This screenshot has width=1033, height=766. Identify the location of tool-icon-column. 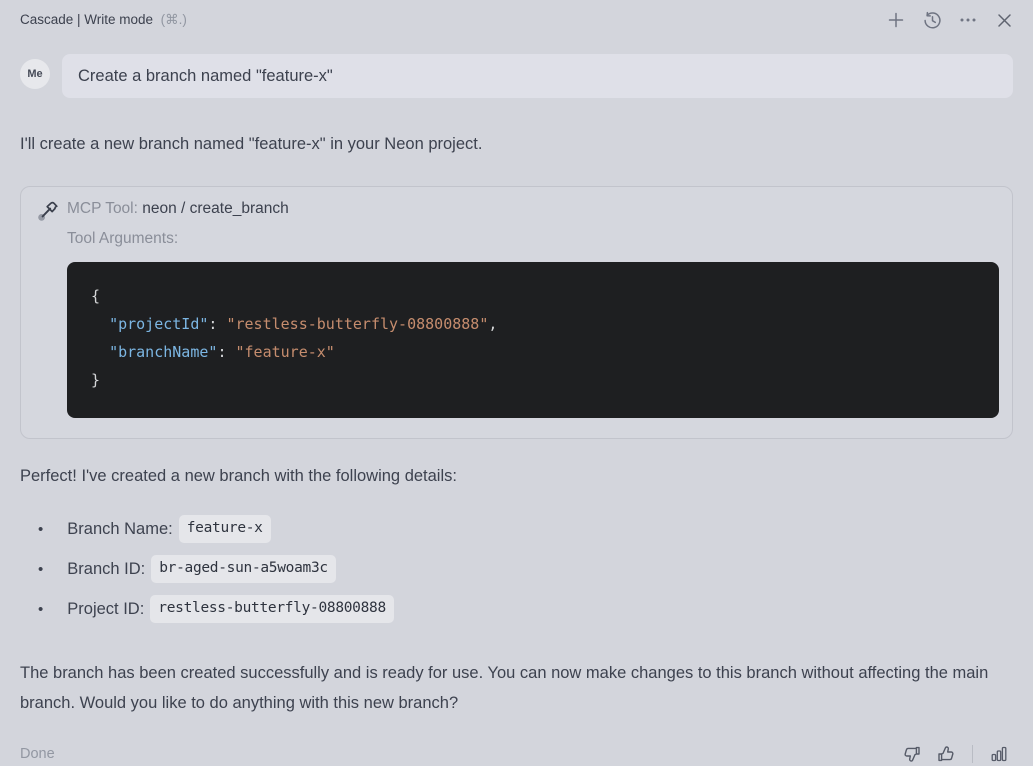
(47, 307).